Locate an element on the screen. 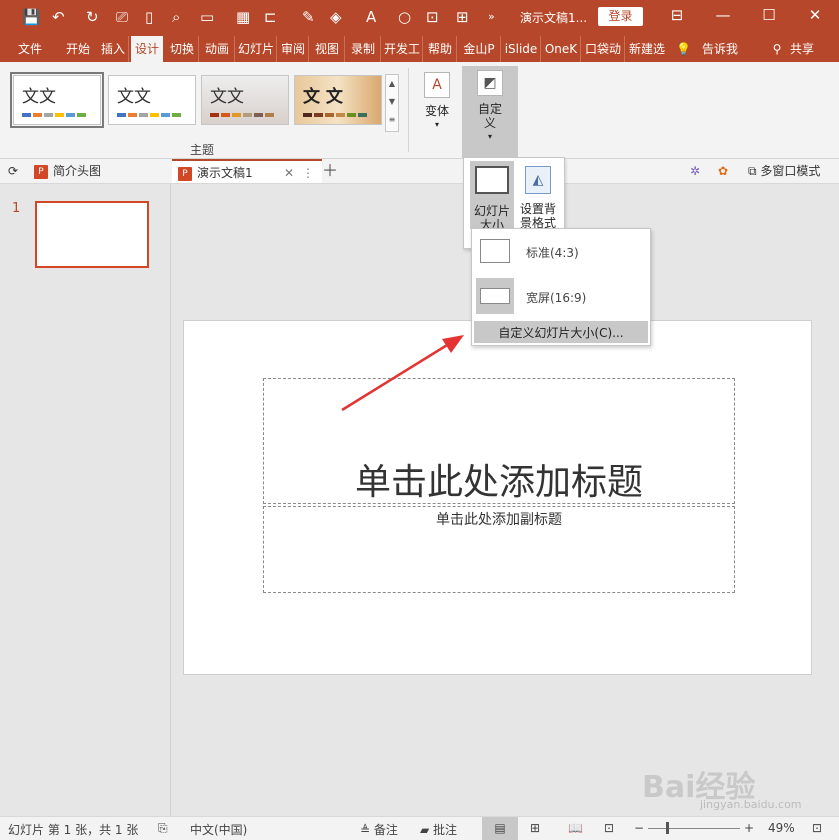 This screenshot has width=839, height=840. theme-gallery-scroll: ▲ ▼ ≡ is located at coordinates (392, 103).